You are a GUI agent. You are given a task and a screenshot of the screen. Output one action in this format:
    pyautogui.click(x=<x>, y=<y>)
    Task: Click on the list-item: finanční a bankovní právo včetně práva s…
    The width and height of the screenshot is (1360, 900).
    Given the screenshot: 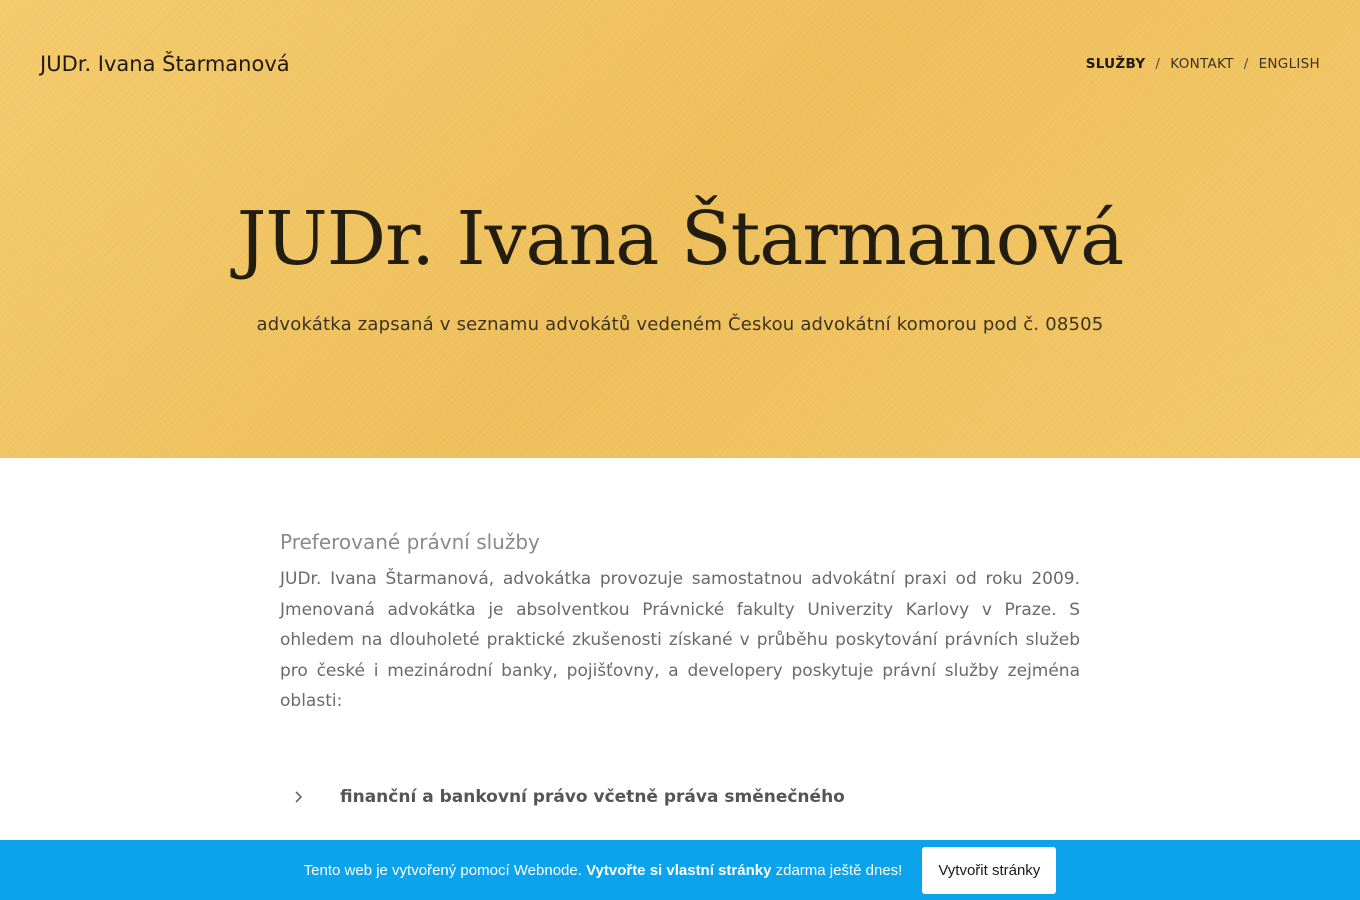 What is the action you would take?
    pyautogui.click(x=680, y=797)
    